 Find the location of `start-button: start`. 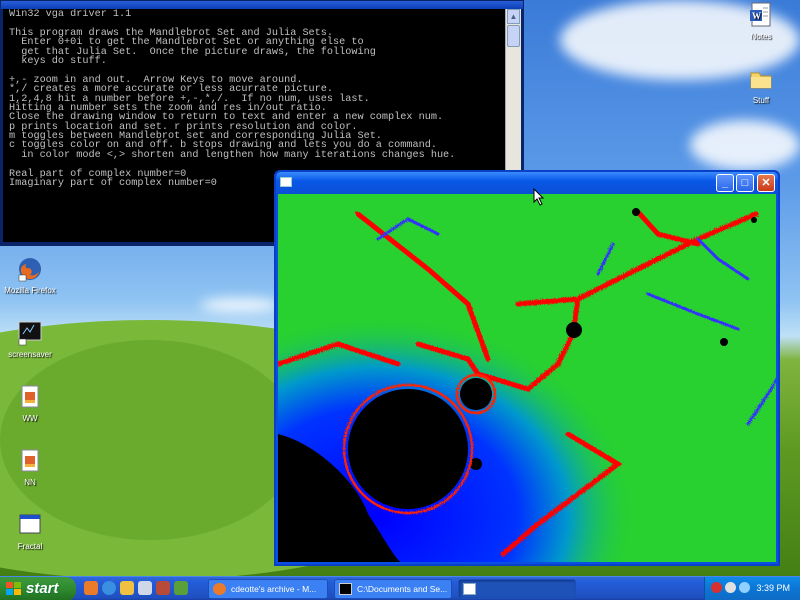

start-button: start is located at coordinates (38, 588).